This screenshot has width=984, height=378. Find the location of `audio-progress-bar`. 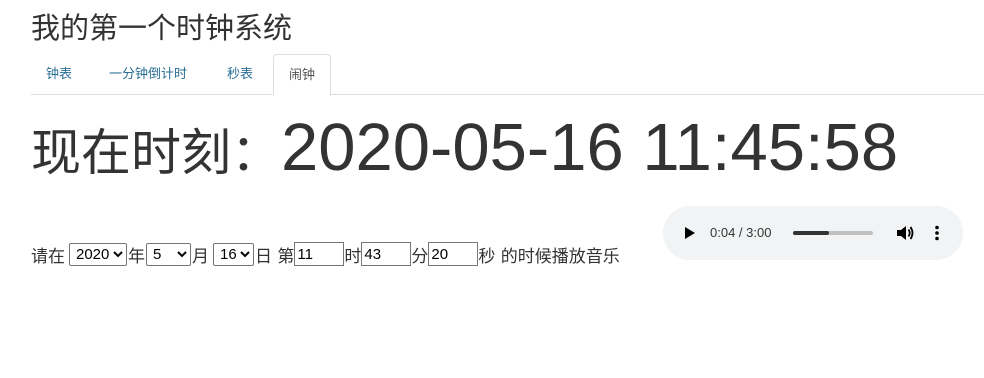

audio-progress-bar is located at coordinates (833, 233).